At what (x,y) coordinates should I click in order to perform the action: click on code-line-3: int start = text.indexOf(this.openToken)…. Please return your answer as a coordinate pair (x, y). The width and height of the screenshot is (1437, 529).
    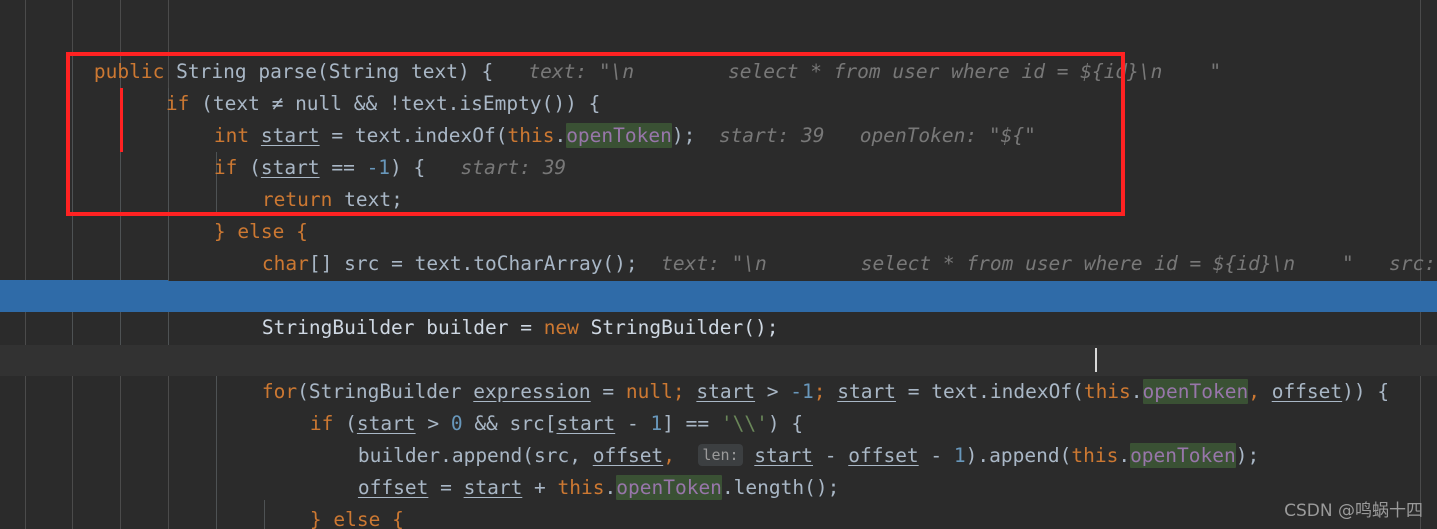
    Looking at the image, I should click on (718, 118).